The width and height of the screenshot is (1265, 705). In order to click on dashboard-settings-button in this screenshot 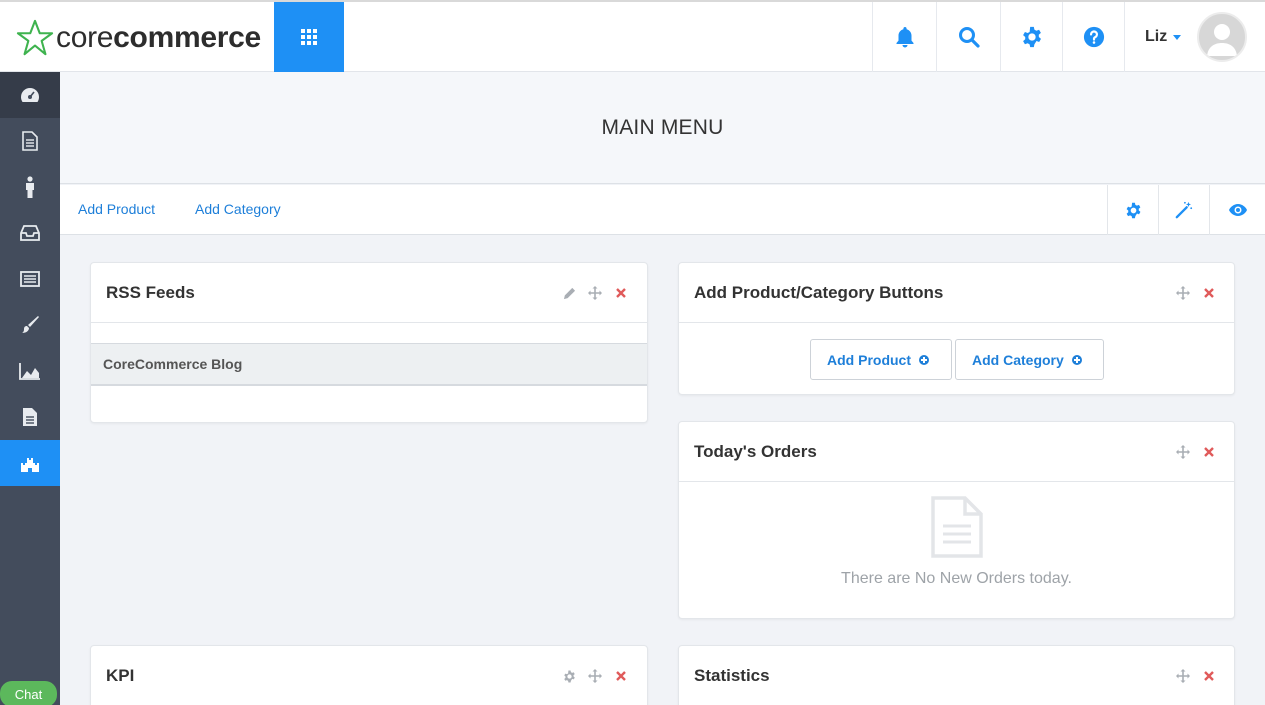, I will do `click(1132, 210)`.